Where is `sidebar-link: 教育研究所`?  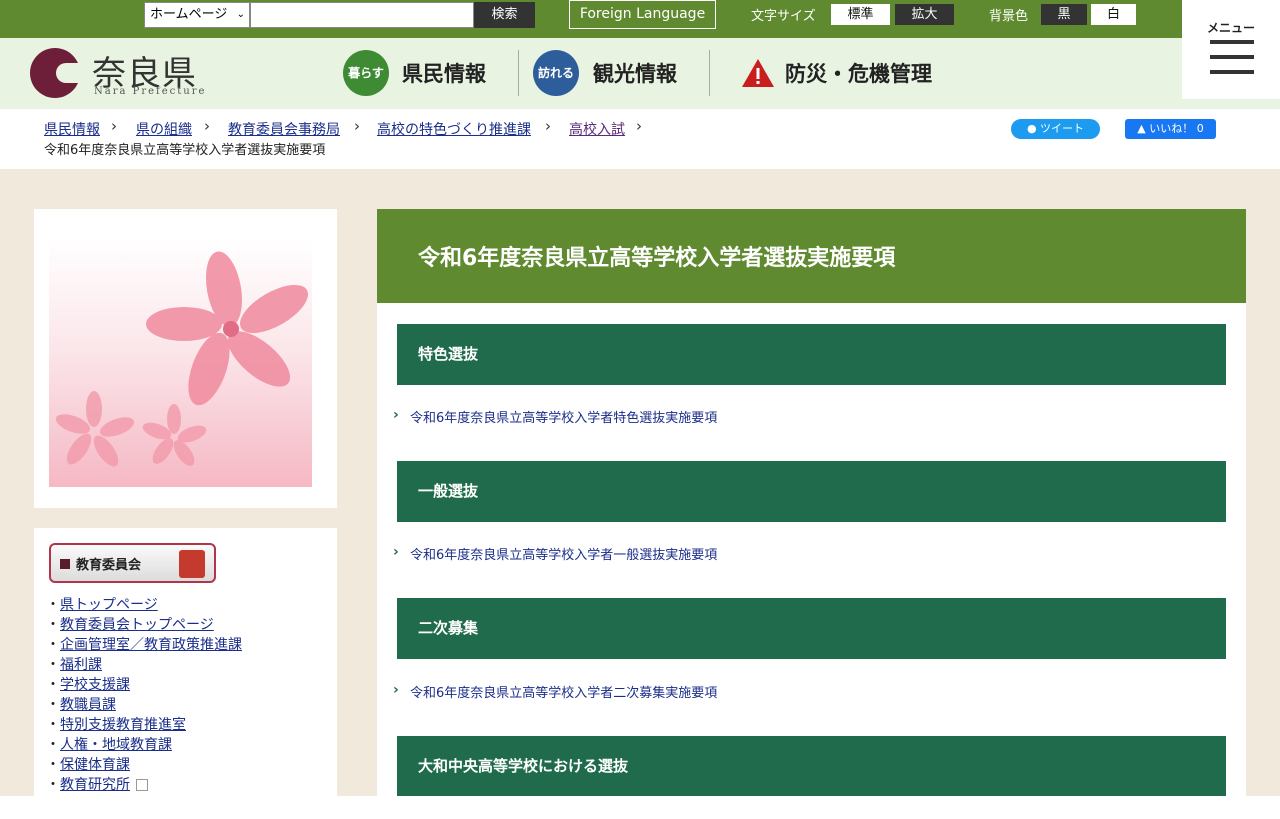 sidebar-link: 教育研究所 is located at coordinates (95, 785).